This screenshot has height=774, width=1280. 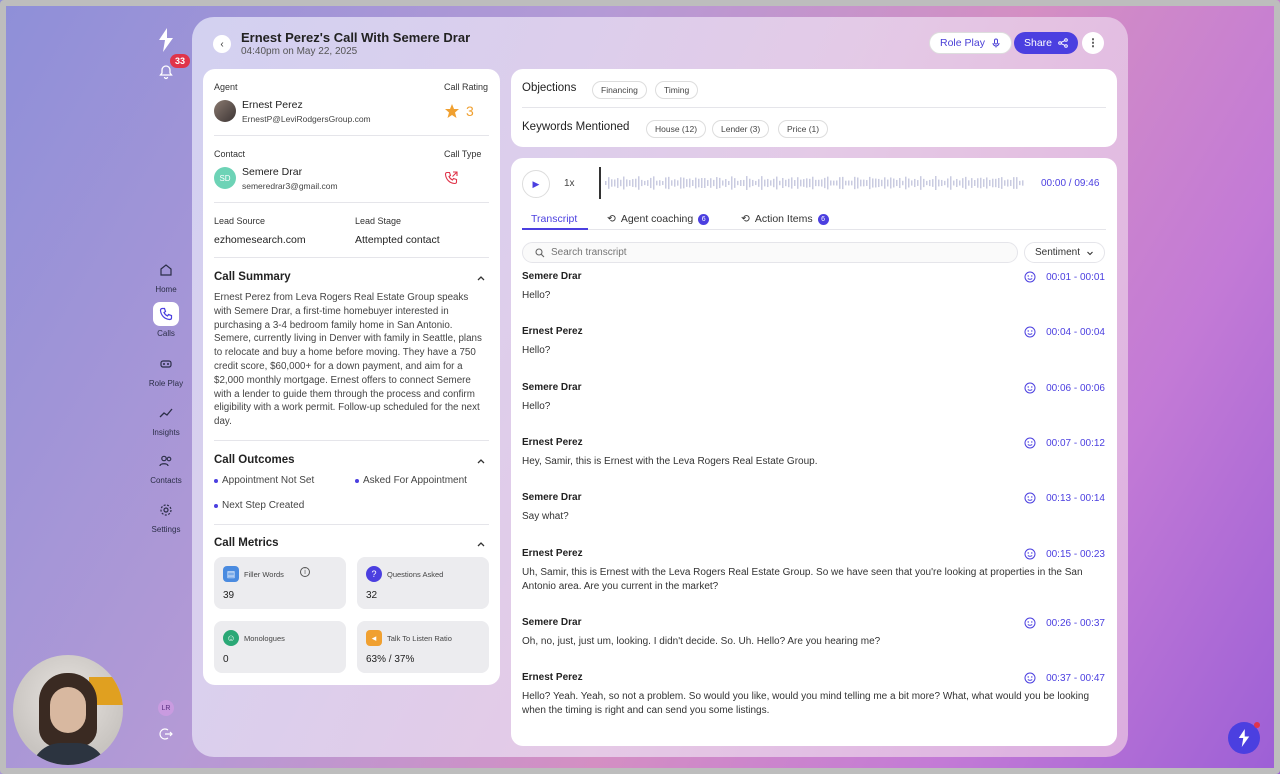 I want to click on nav-role-play: Role Play, so click(x=166, y=370).